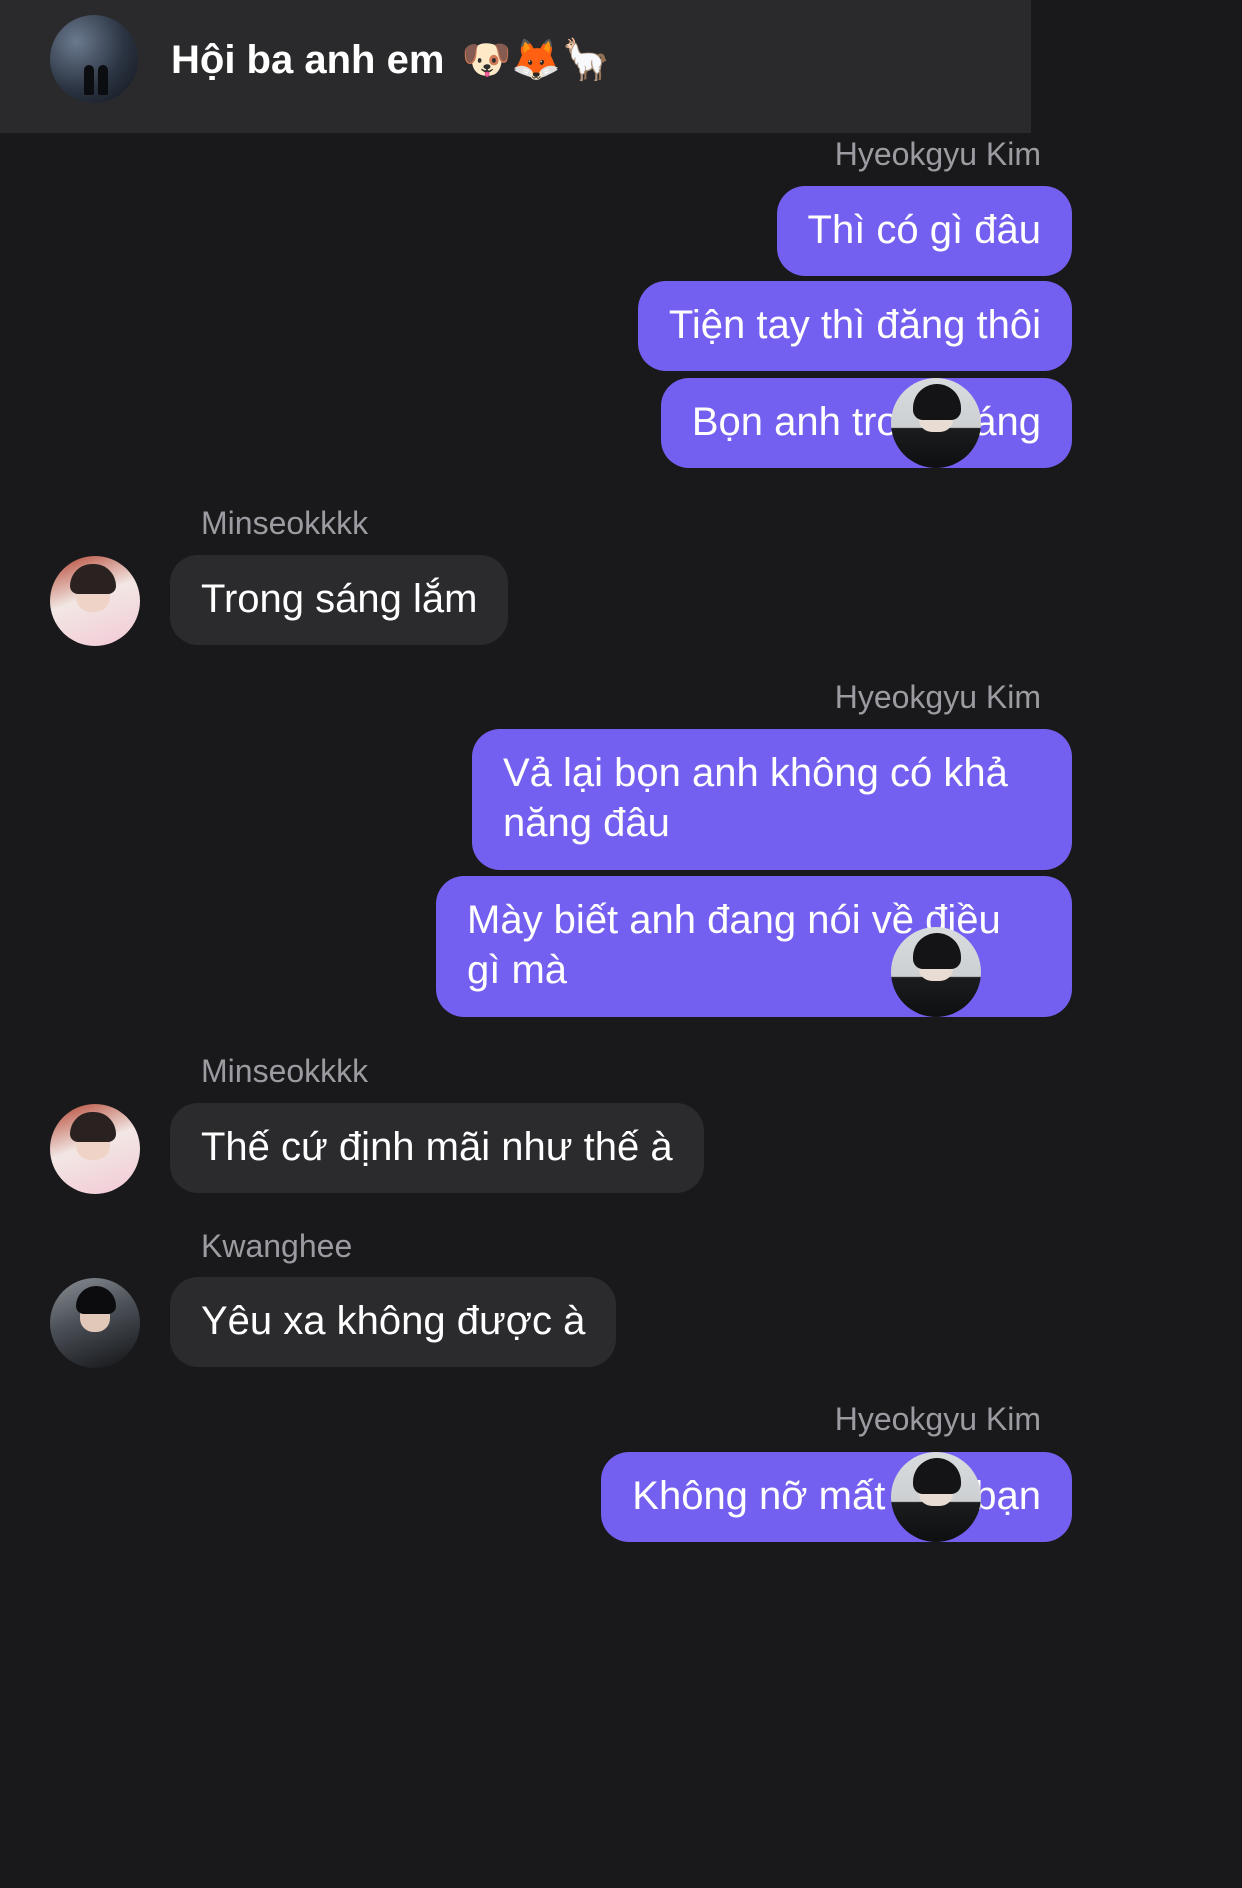 The height and width of the screenshot is (1888, 1242). Describe the element at coordinates (754, 946) in the screenshot. I see `message-bubble: Mày biết anh đang nói về điều gì mà` at that location.